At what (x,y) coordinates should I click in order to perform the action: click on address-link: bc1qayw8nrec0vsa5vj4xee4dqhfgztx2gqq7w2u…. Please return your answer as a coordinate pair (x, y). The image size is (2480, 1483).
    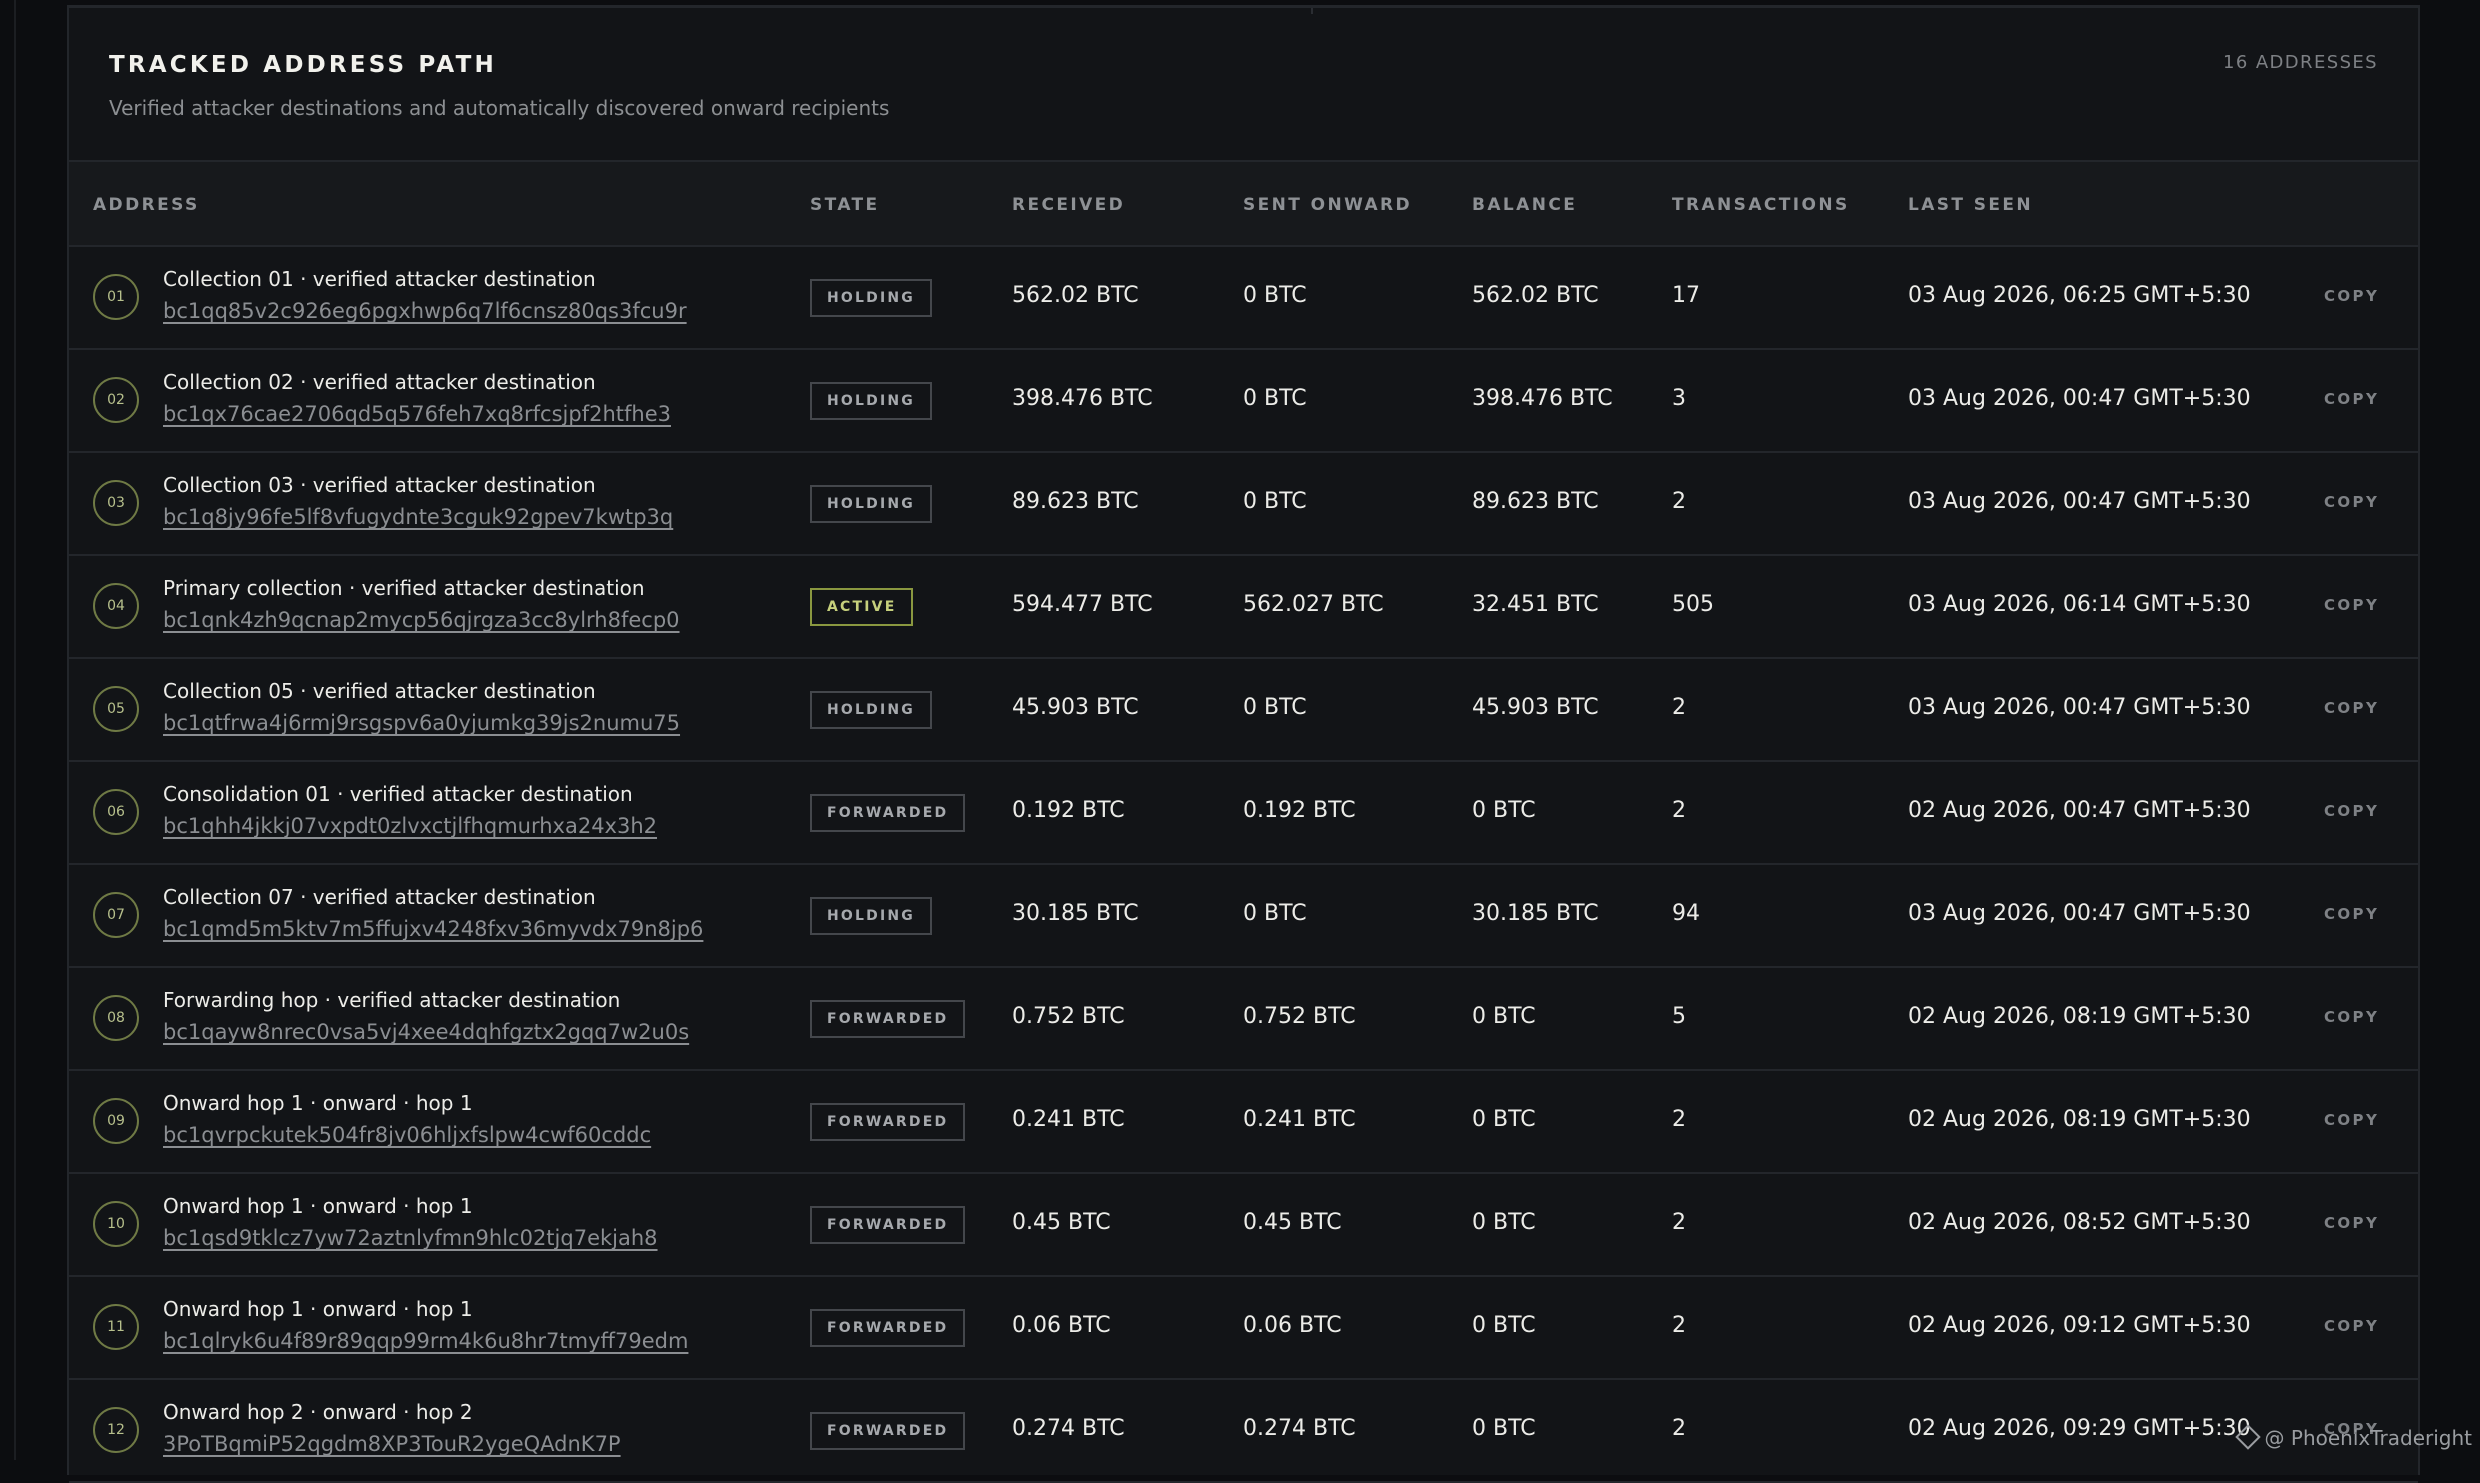
    Looking at the image, I should click on (426, 1032).